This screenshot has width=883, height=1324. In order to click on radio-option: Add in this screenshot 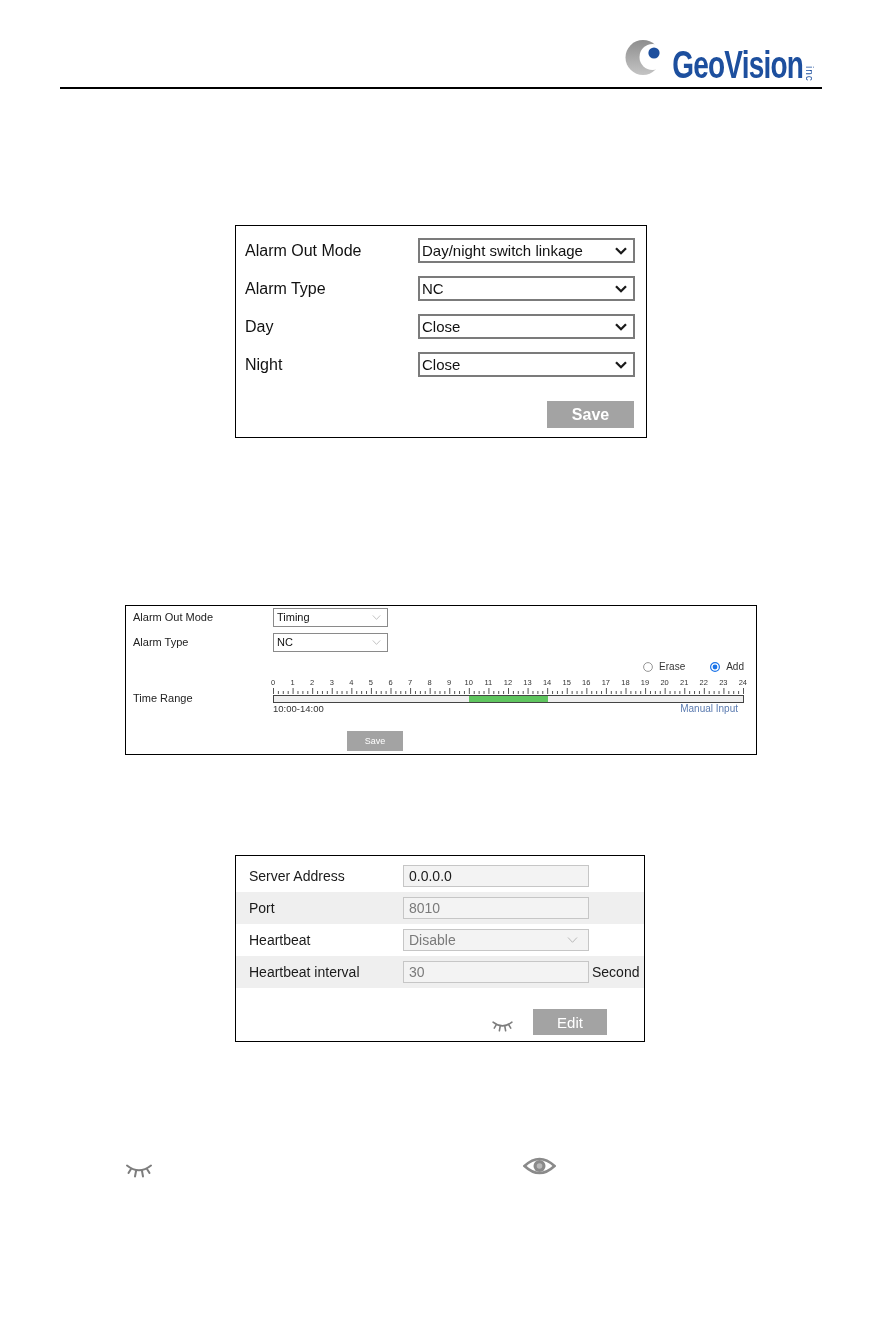, I will do `click(727, 667)`.